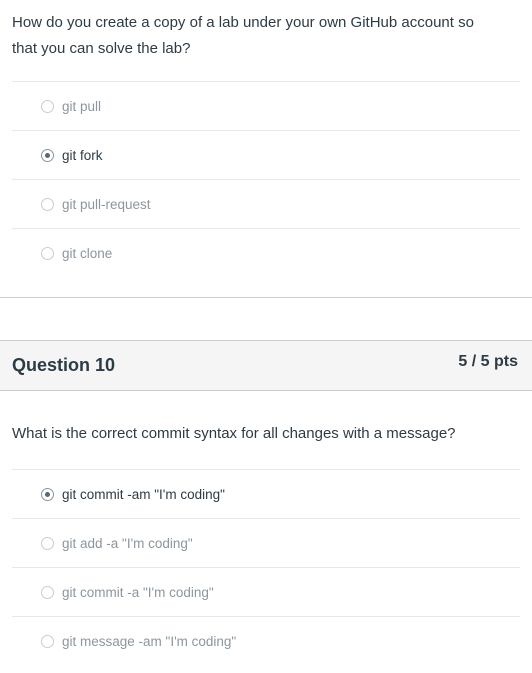  What do you see at coordinates (266, 203) in the screenshot?
I see `answer-git-pull-request: git pull-request` at bounding box center [266, 203].